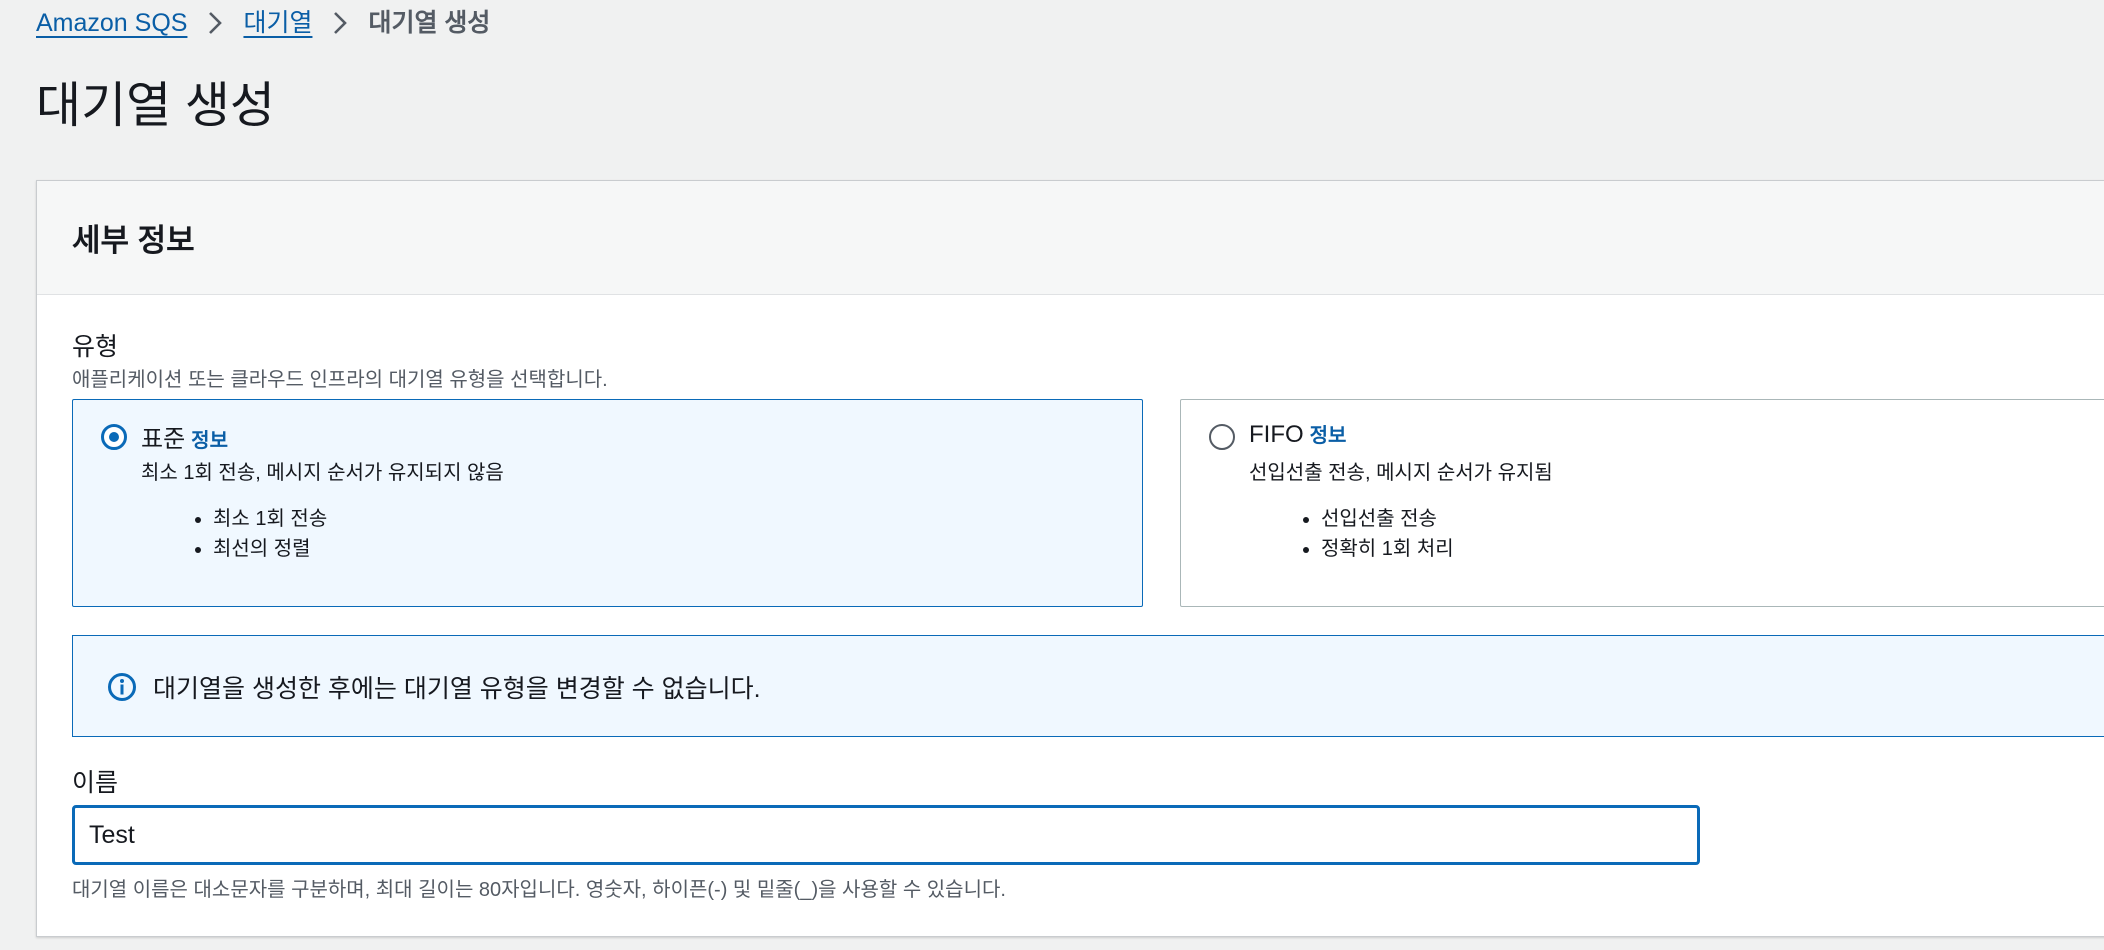 The height and width of the screenshot is (950, 2104). What do you see at coordinates (111, 23) in the screenshot?
I see `breadcrumb-amazon-sqs: Amazon SQS` at bounding box center [111, 23].